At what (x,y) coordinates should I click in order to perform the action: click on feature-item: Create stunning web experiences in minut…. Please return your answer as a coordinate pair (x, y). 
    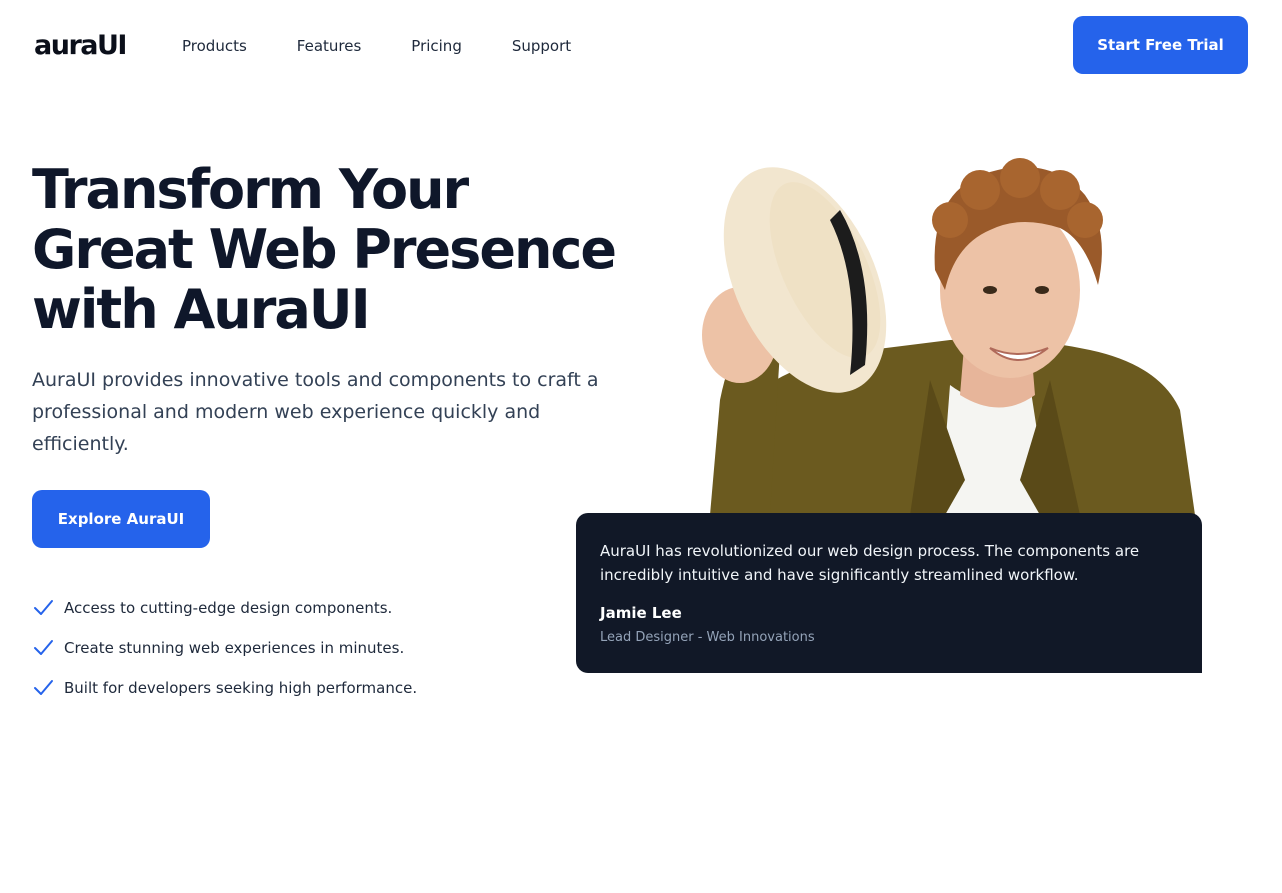
    Looking at the image, I should click on (224, 648).